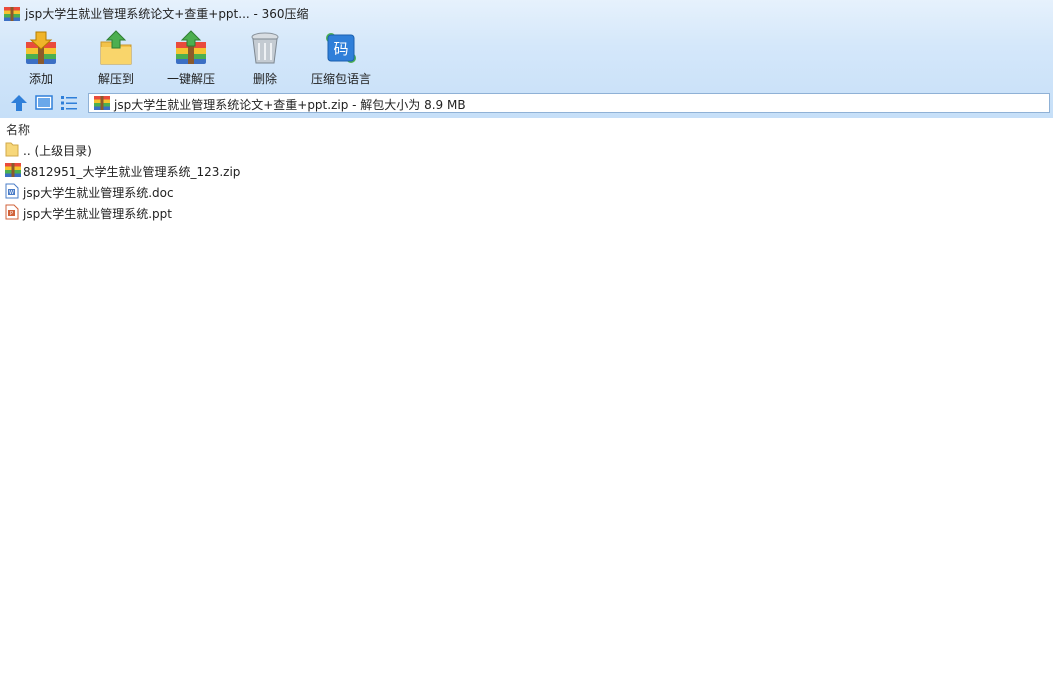 This screenshot has width=1053, height=694. I want to click on extract-to-button: 解压到, so click(116, 58).